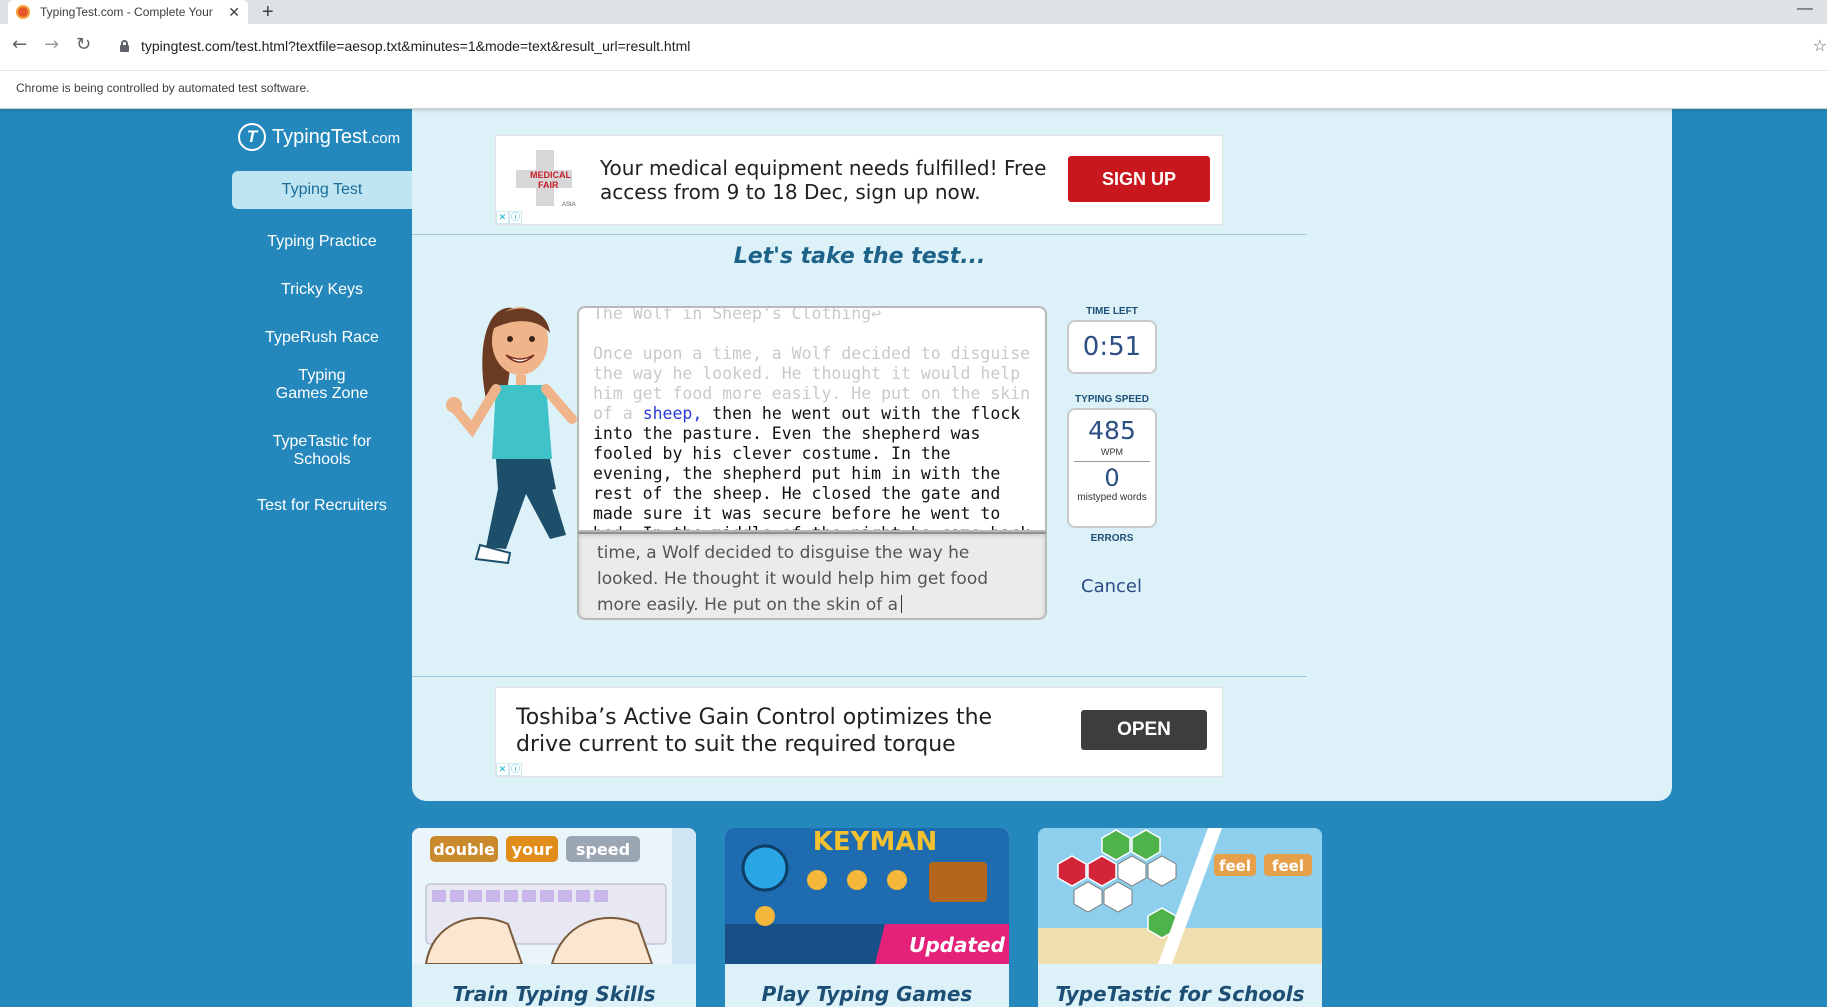 This screenshot has width=1827, height=1007. What do you see at coordinates (23, 12) in the screenshot?
I see `typingtest-favicon-icon` at bounding box center [23, 12].